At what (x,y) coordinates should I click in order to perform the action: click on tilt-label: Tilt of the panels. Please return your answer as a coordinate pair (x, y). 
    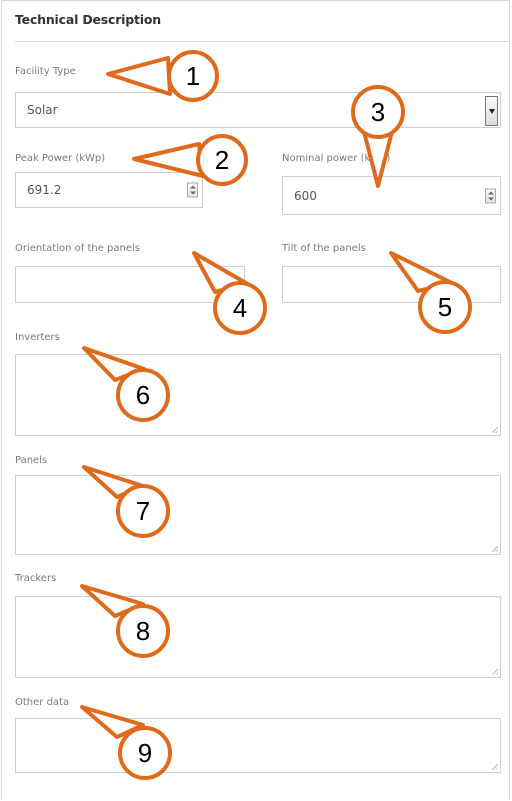
    Looking at the image, I should click on (324, 248).